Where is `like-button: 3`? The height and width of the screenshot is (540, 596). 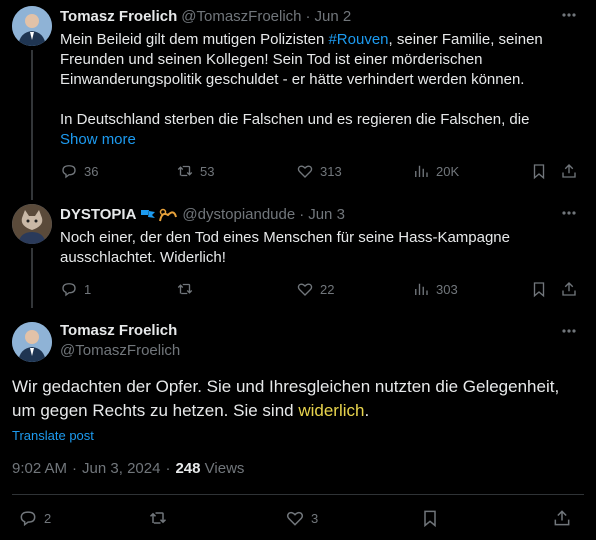 like-button: 3 is located at coordinates (301, 518).